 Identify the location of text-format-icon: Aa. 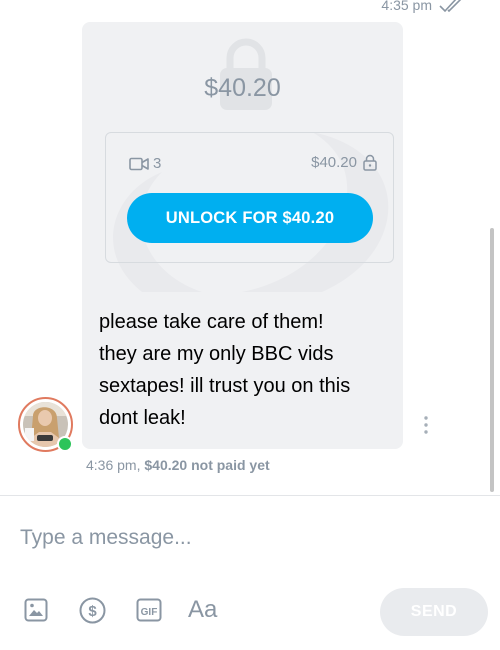
(202, 610).